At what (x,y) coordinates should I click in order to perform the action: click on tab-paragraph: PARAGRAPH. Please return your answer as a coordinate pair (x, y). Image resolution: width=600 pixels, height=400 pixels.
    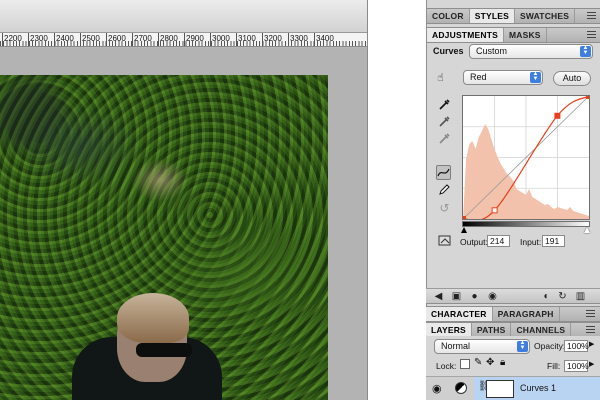
    Looking at the image, I should click on (526, 314).